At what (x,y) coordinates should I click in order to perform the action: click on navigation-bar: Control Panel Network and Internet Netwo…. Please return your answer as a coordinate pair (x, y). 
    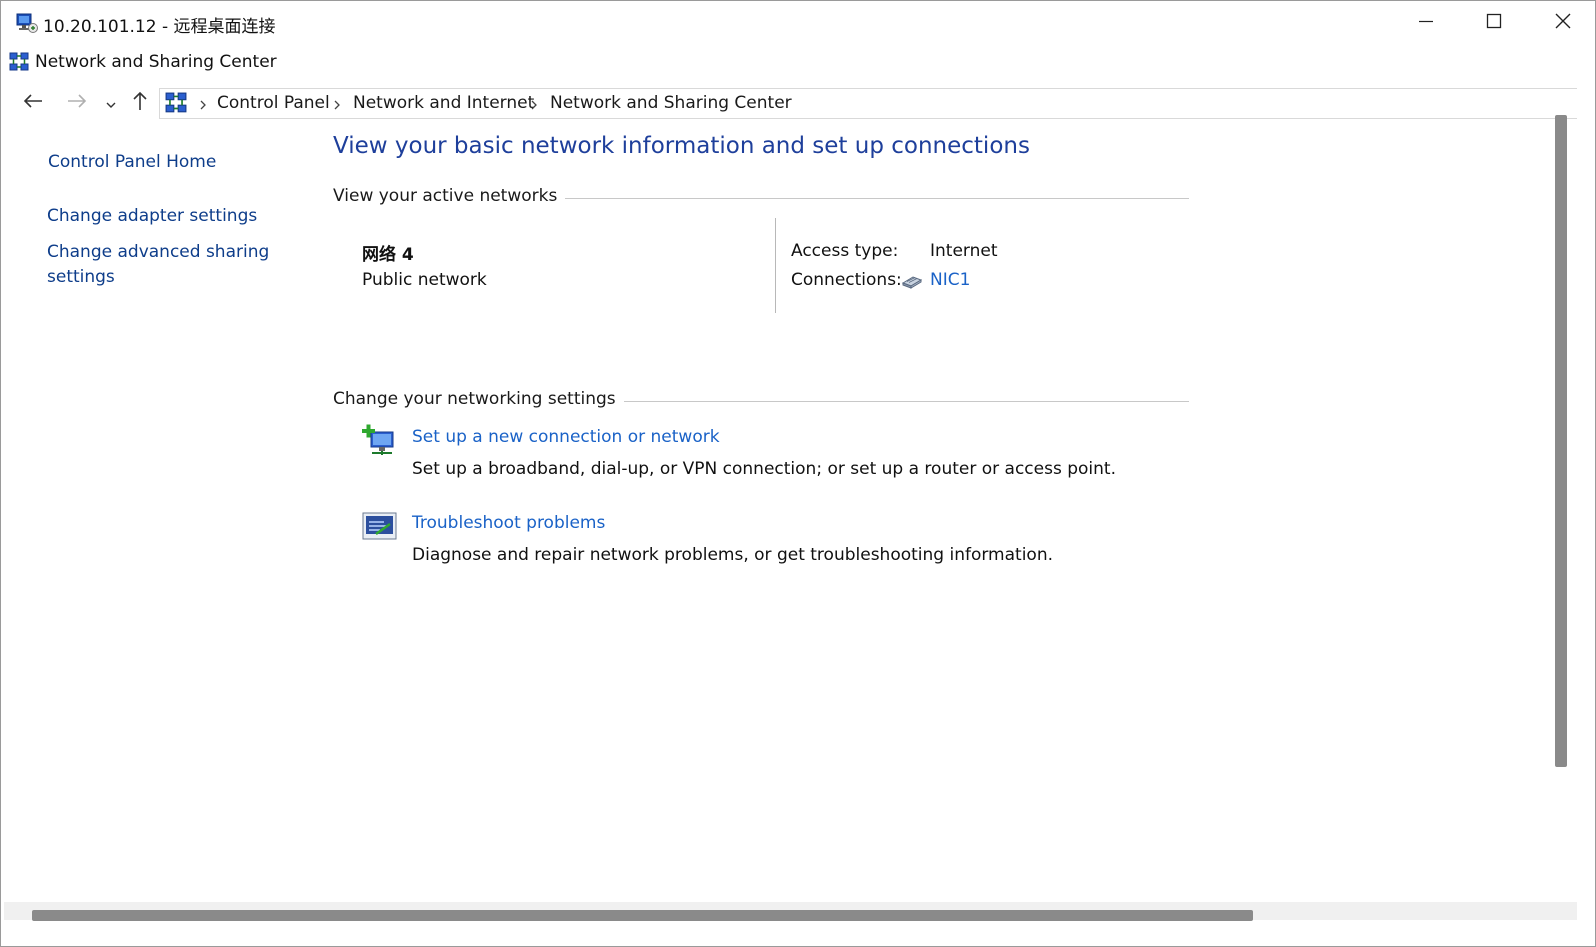
    Looking at the image, I should click on (790, 104).